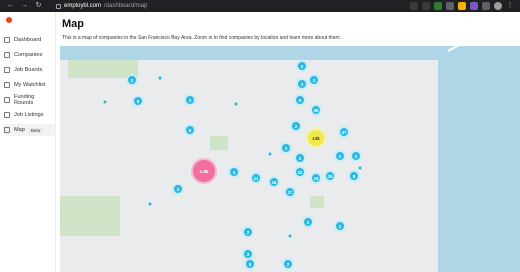 The image size is (520, 272). What do you see at coordinates (10, 6) in the screenshot?
I see `back-icon: ←` at bounding box center [10, 6].